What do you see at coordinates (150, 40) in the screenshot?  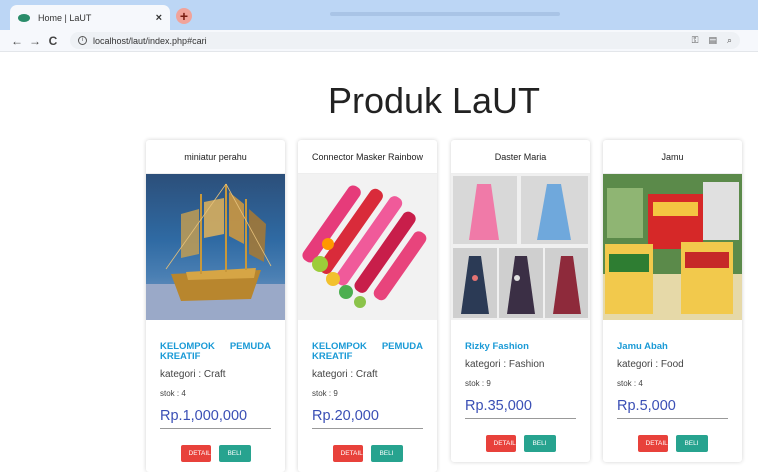 I see `url-text: localhost/laut/index.php#cari` at bounding box center [150, 40].